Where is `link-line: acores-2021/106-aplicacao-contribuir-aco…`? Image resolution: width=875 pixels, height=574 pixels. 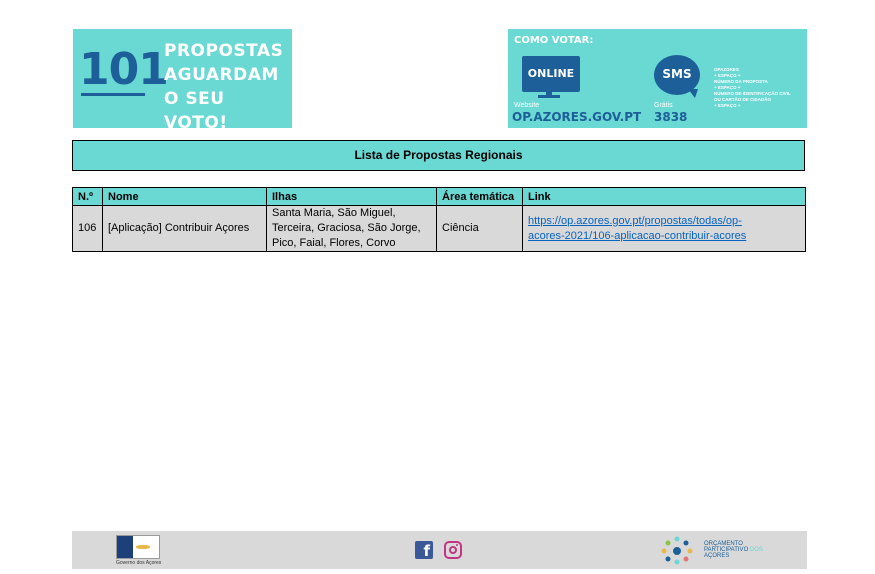
link-line: acores-2021/106-aplicacao-contribuir-aco… is located at coordinates (637, 236).